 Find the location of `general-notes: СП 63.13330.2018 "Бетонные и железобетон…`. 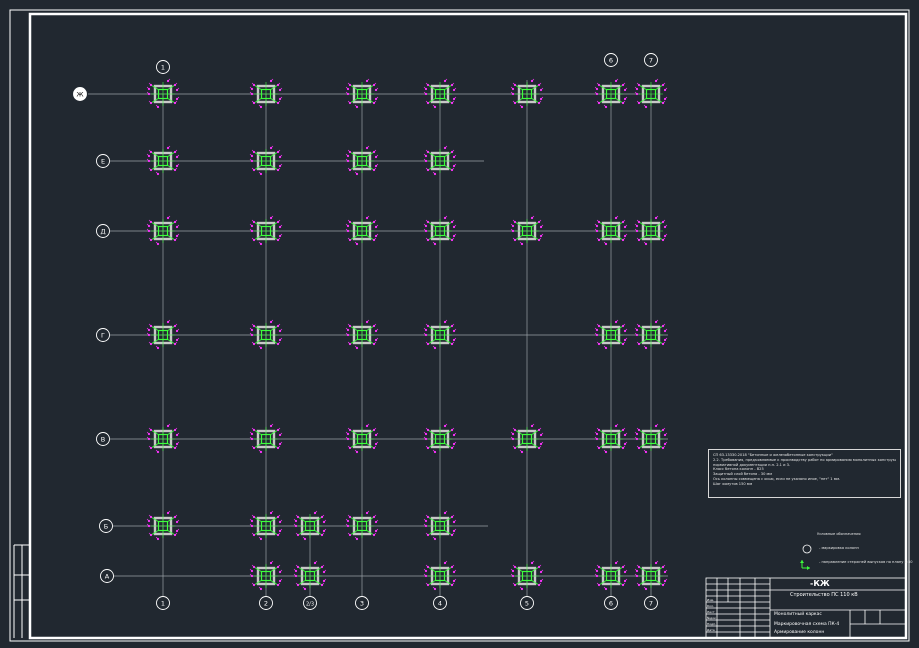

general-notes: СП 63.13330.2018 "Бетонные и железобетон… is located at coordinates (804, 473).